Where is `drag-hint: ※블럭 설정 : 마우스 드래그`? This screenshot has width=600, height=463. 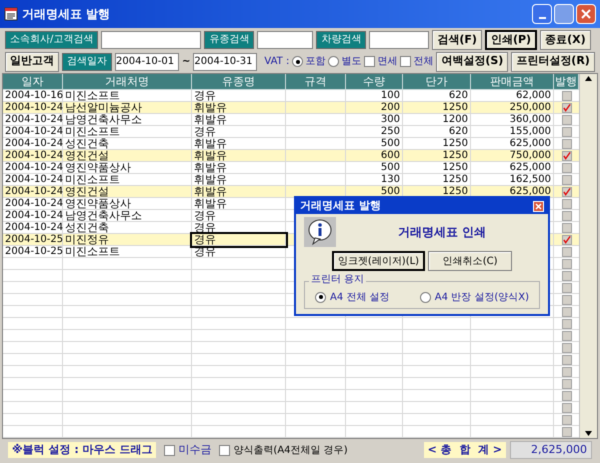 drag-hint: ※블럭 설정 : 마우스 드래그 is located at coordinates (82, 450).